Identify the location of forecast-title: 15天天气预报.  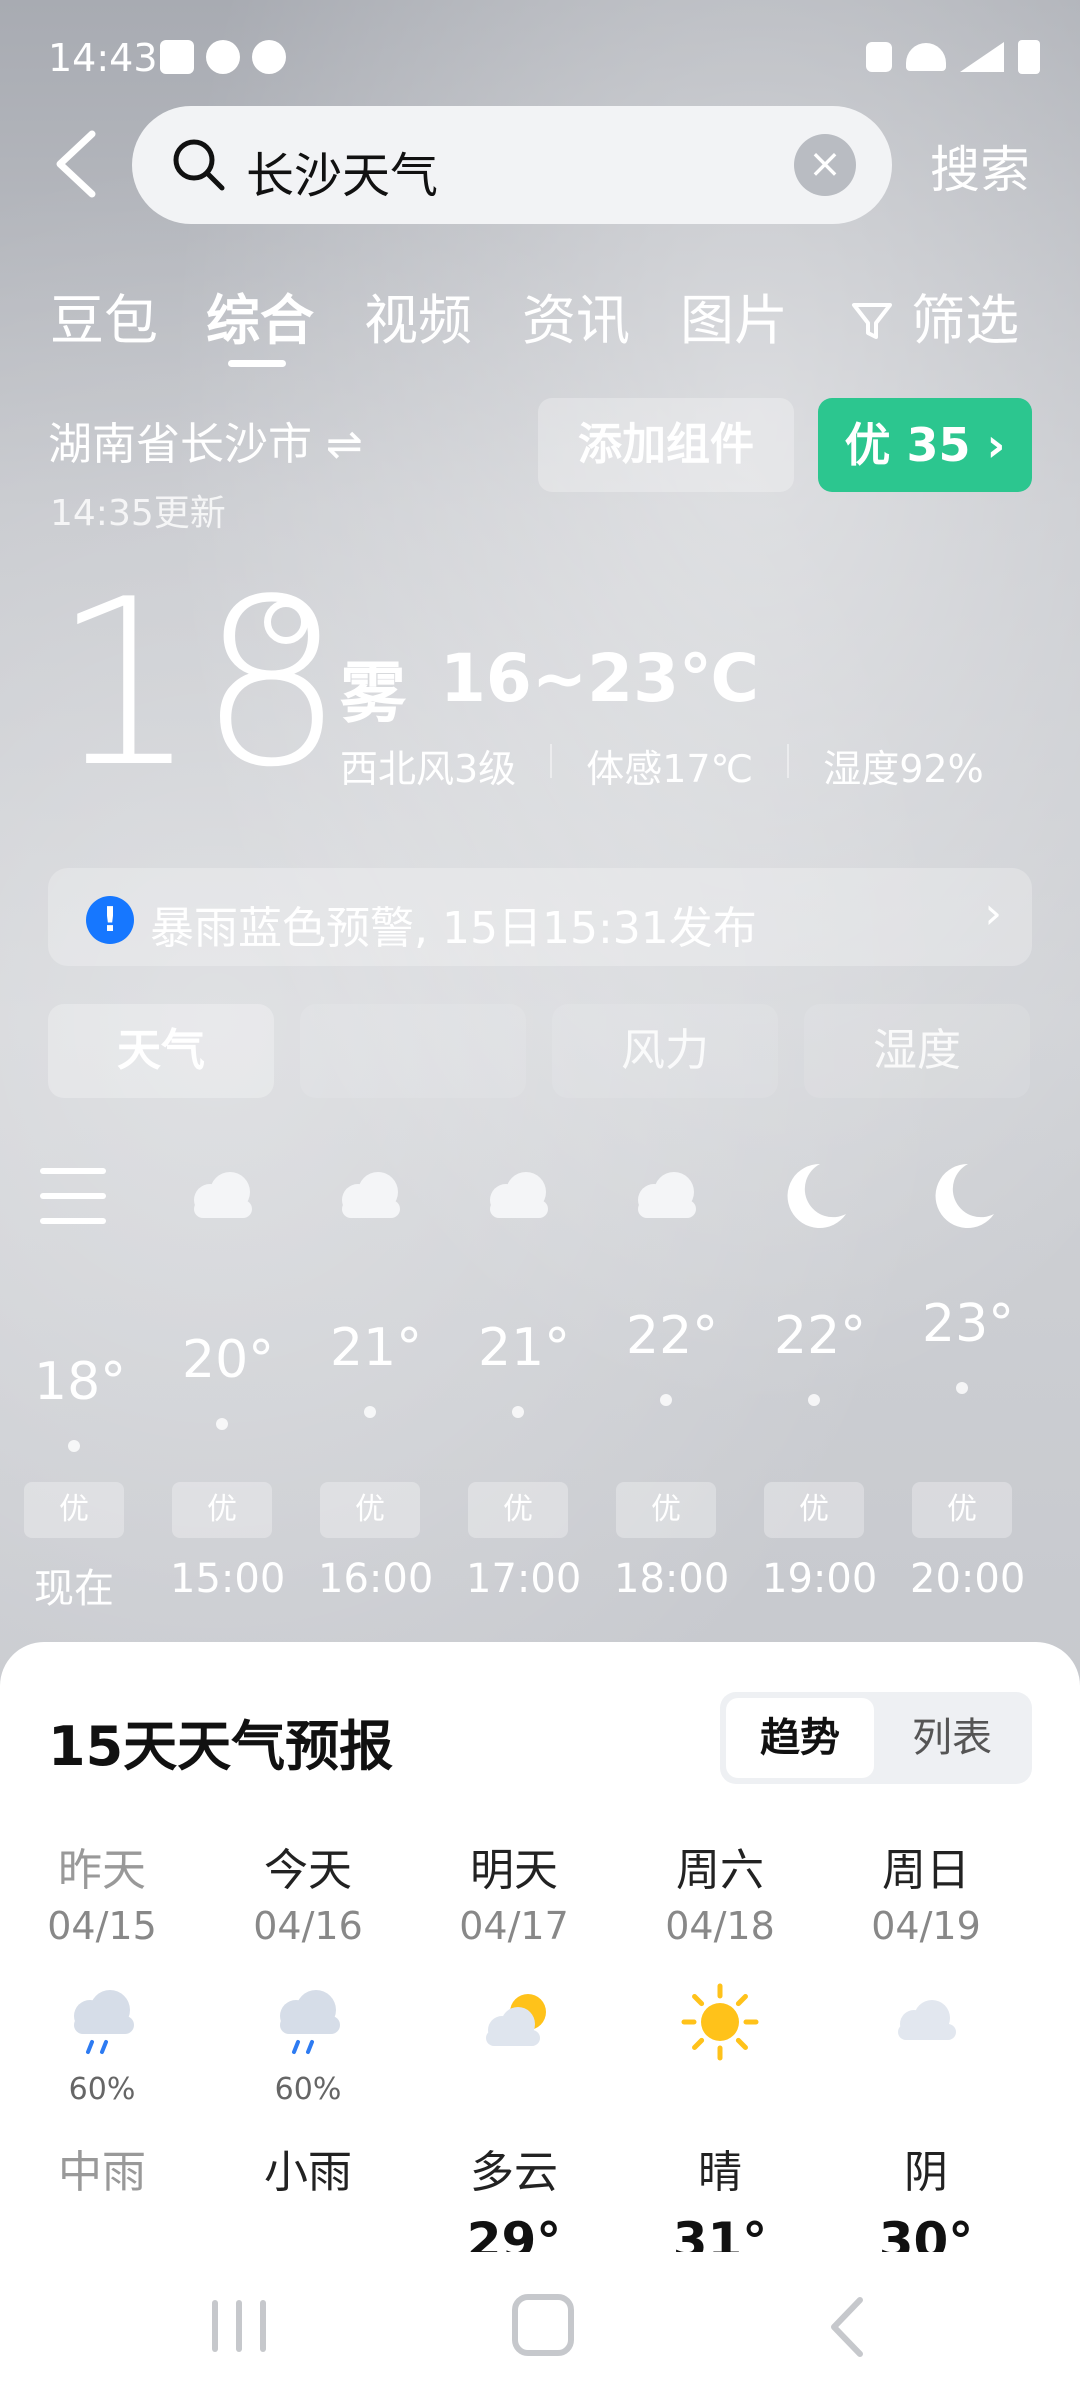
(221, 1746).